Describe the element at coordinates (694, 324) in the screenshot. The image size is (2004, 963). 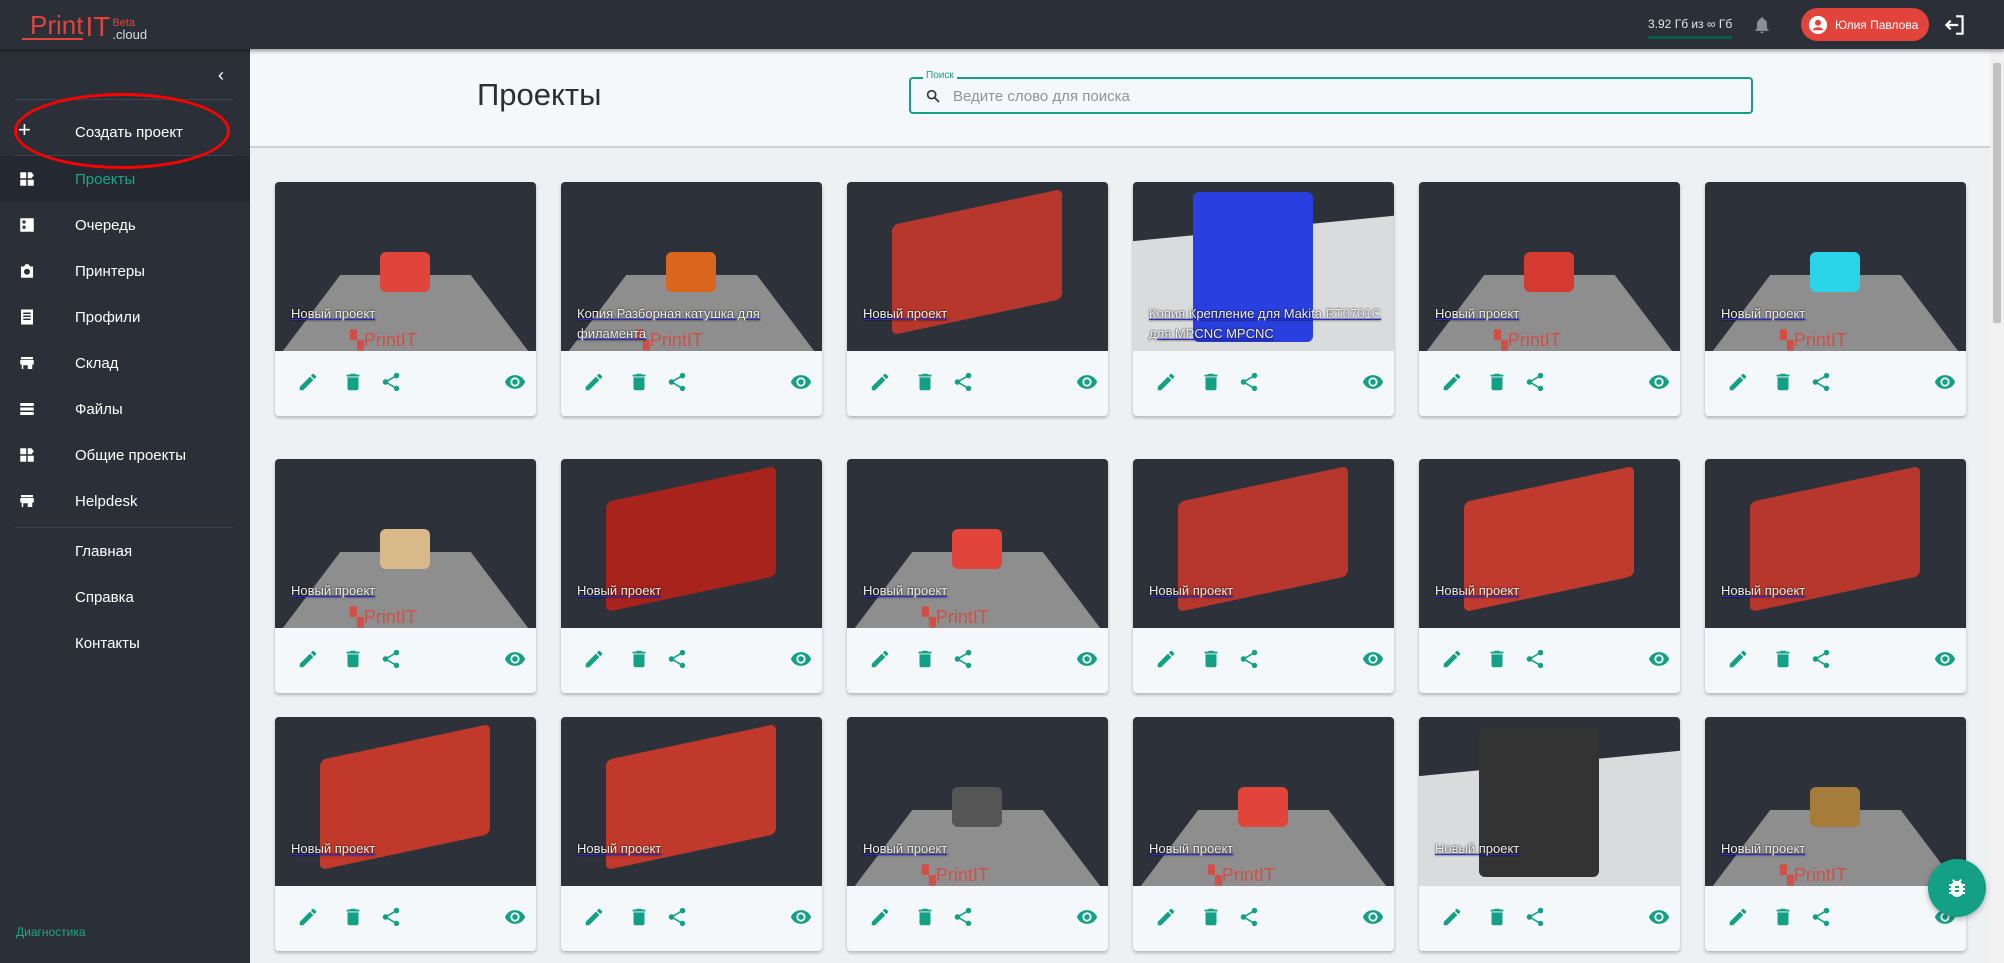
I see `project-title-link: Копия Разборная катушка для филамента` at that location.